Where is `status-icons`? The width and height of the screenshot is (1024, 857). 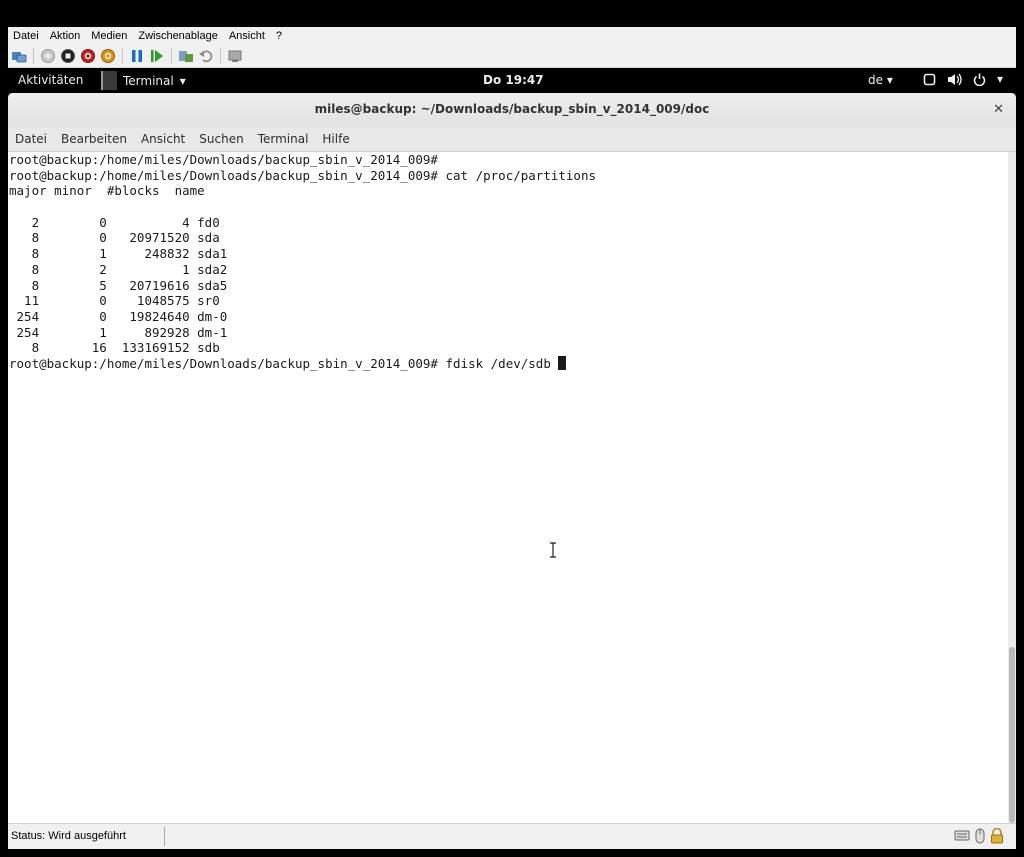 status-icons is located at coordinates (979, 836).